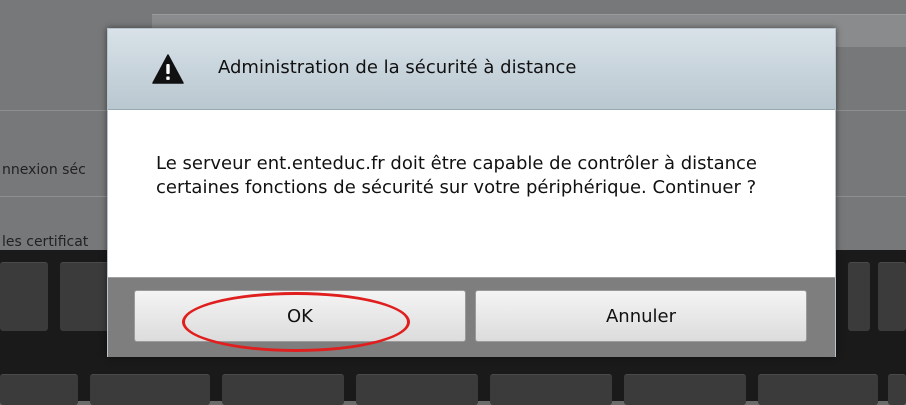  I want to click on cancel-button: Annuler, so click(641, 316).